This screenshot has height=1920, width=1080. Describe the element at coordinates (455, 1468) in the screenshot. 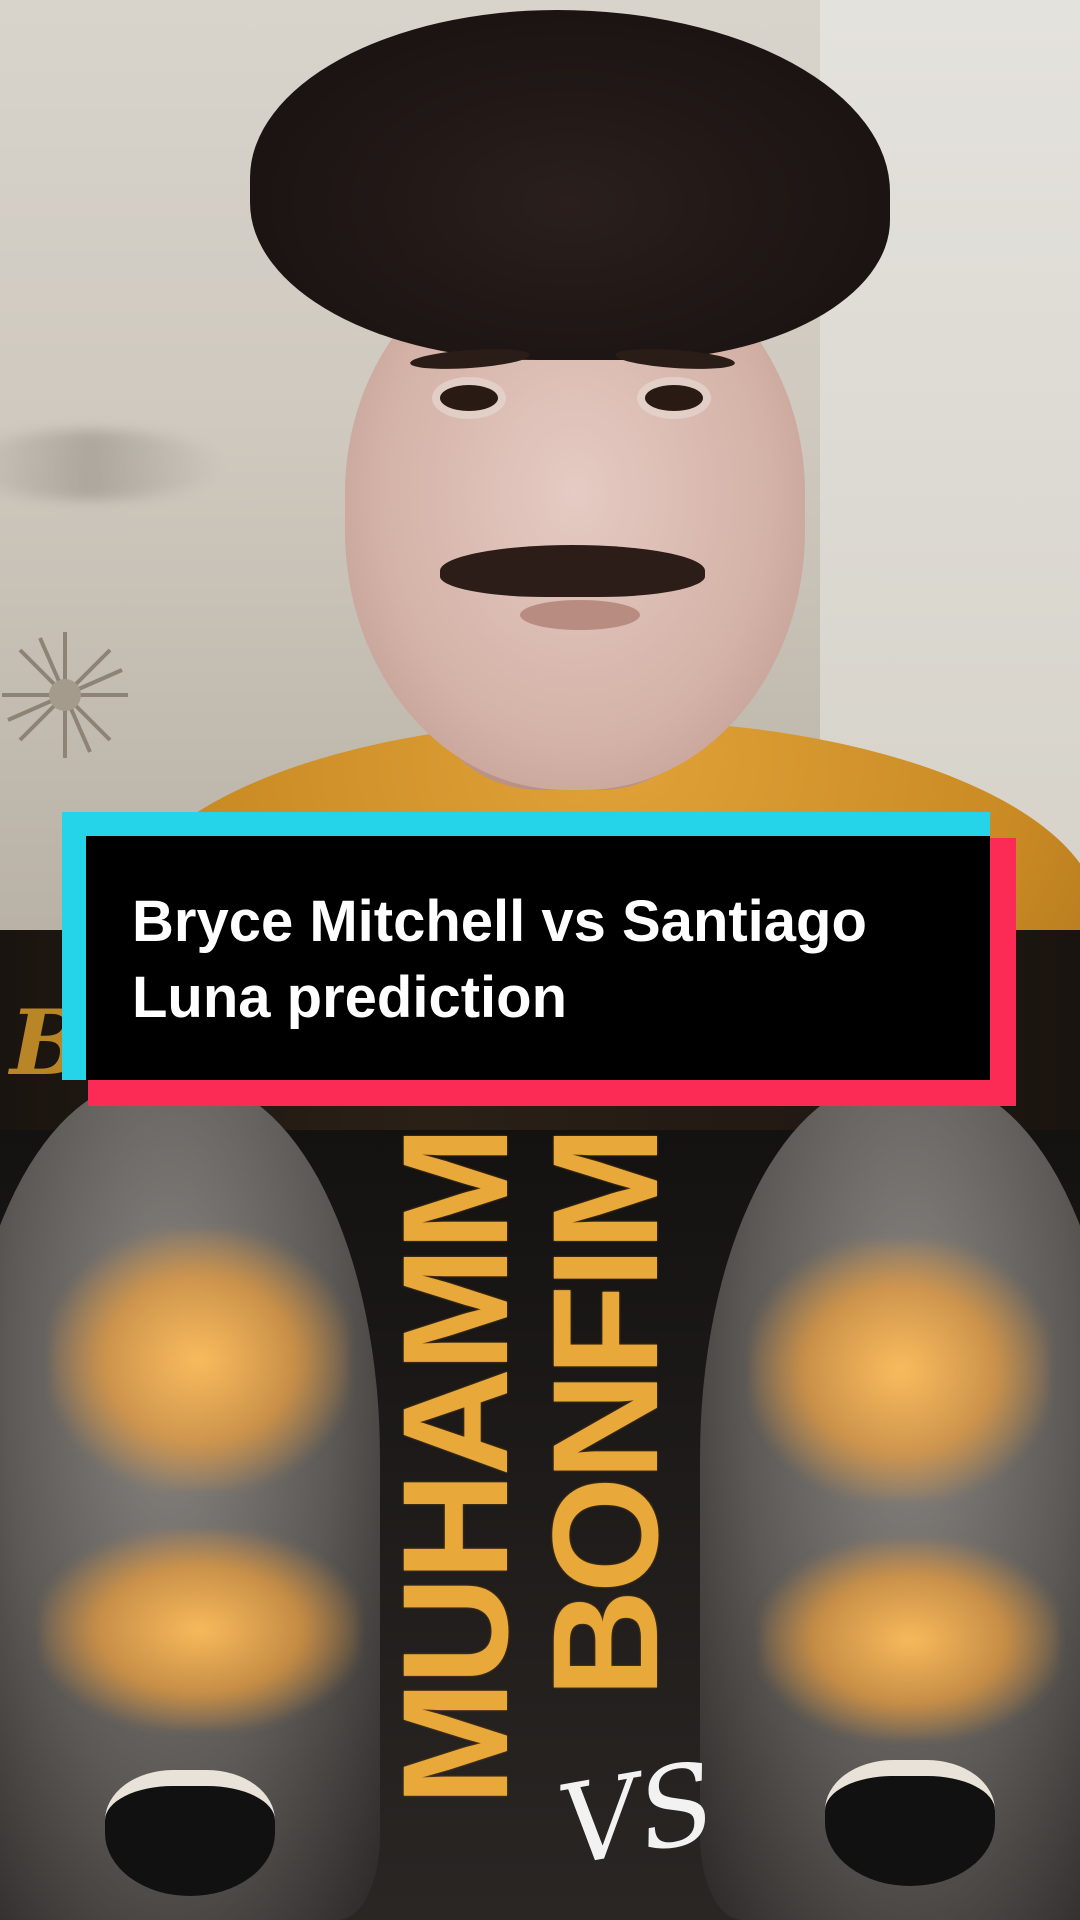

I see `fighter-name-left: MUHAMM` at that location.